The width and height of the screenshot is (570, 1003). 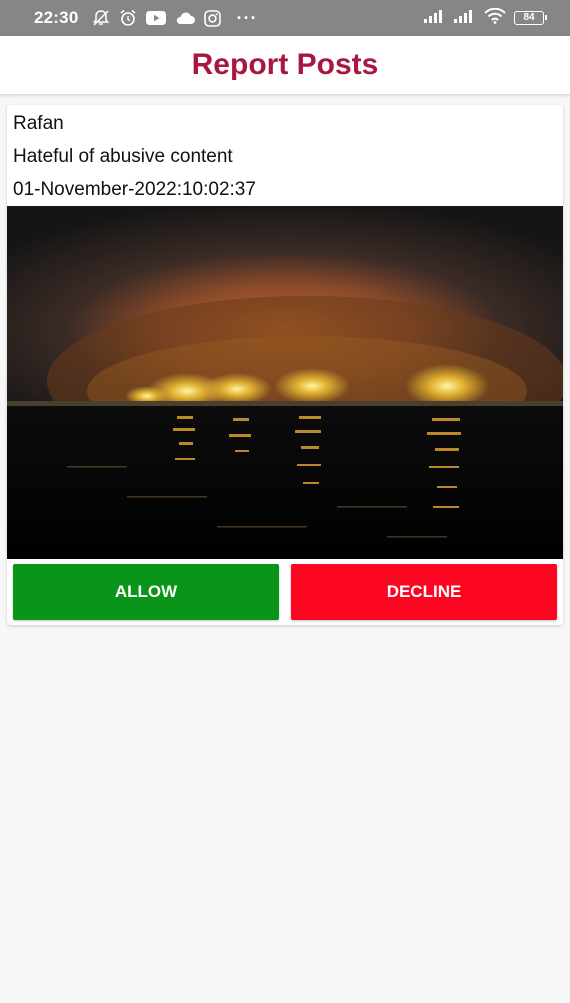 What do you see at coordinates (38, 123) in the screenshot?
I see `post-username: Rafan` at bounding box center [38, 123].